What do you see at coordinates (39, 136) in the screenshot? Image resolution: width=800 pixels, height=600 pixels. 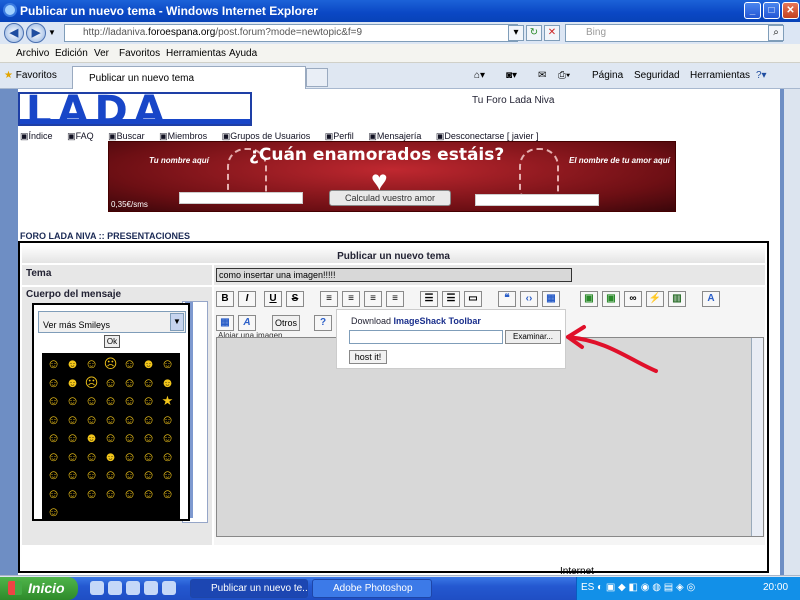 I see `nav-link-indice: ▣Índice` at bounding box center [39, 136].